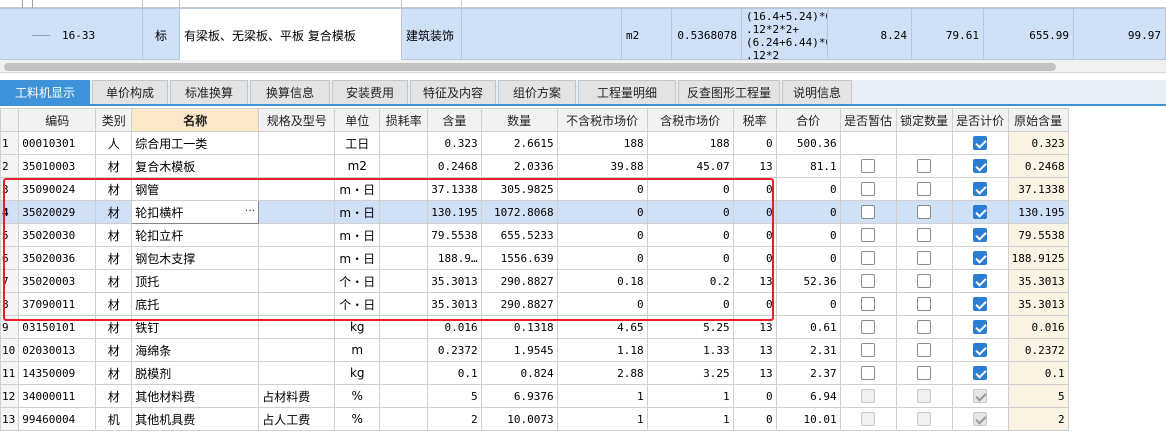 This screenshot has width=1166, height=444. I want to click on cell-n: 11, so click(10, 373).